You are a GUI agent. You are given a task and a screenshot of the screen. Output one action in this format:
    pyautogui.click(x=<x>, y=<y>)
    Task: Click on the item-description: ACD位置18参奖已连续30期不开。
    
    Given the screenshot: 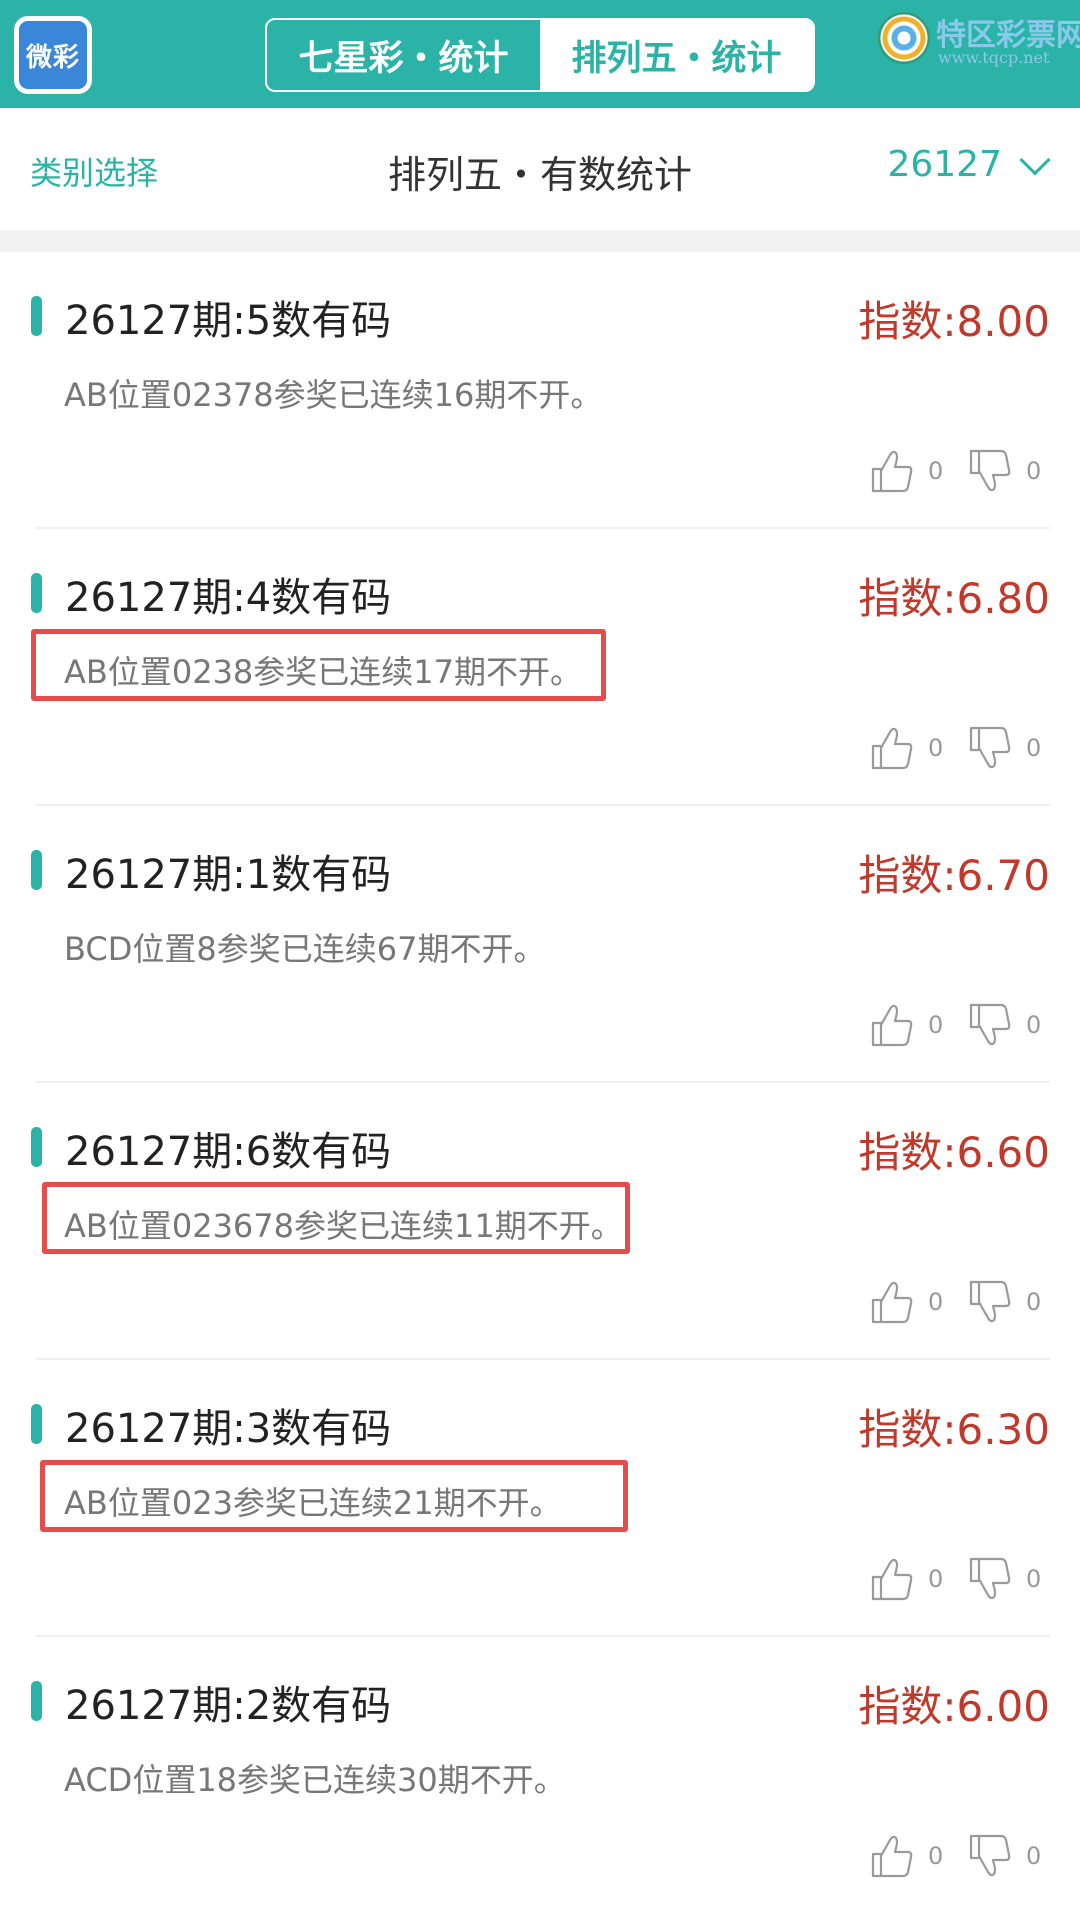 What is the action you would take?
    pyautogui.click(x=315, y=1780)
    